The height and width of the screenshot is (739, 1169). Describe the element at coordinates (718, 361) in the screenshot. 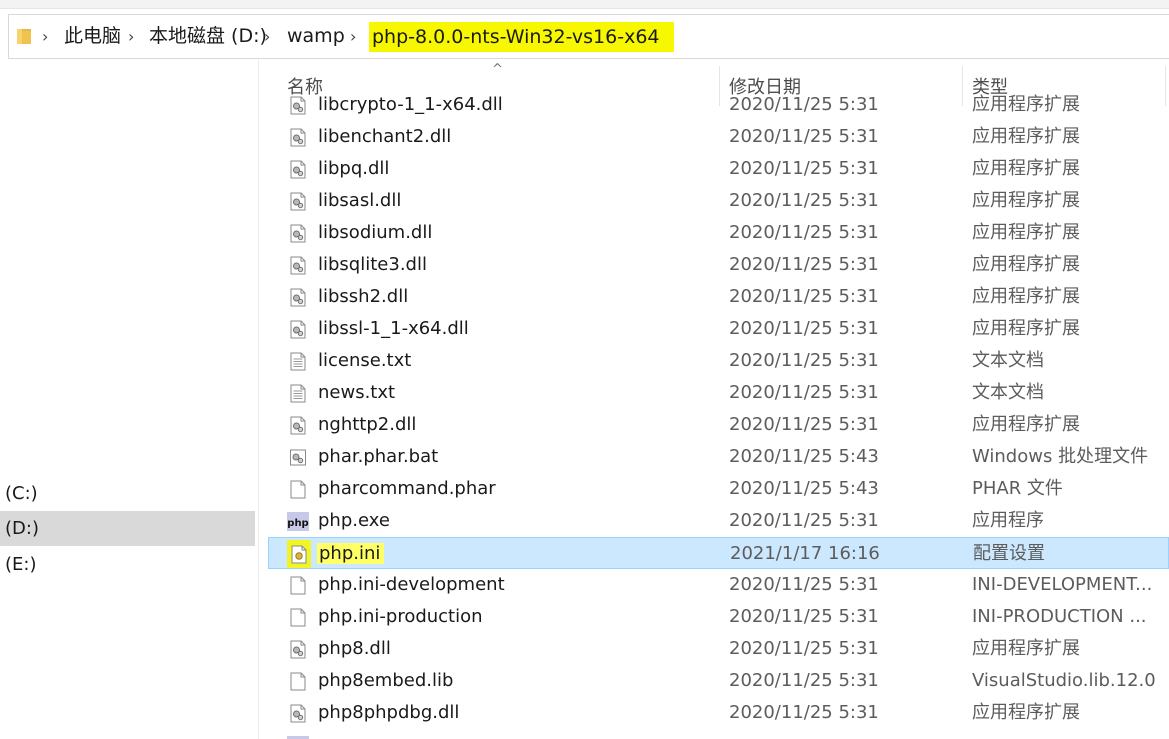

I see `file-row: license.txt 2020/11/25 5:31 文本文档` at that location.